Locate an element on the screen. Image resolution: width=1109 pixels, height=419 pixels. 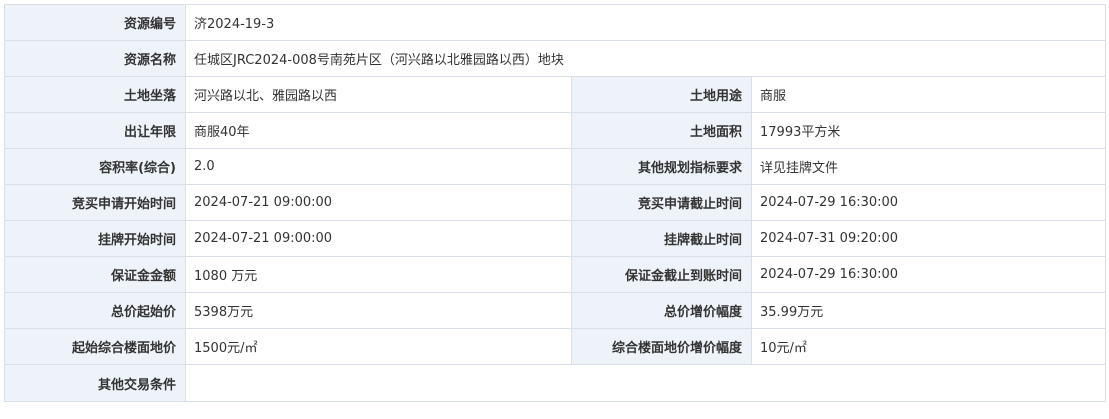
resource-name-value: 任城区JRC2024-008号南苑片区（河兴路以北雅园路以西）地块 is located at coordinates (645, 58).